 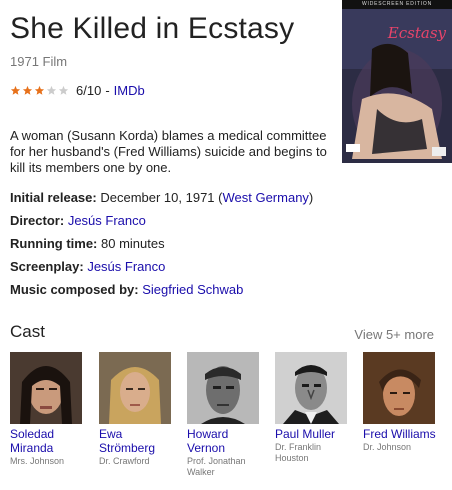 I want to click on cast-member: Ewa Strömberg Dr. Crawford, so click(x=140, y=409).